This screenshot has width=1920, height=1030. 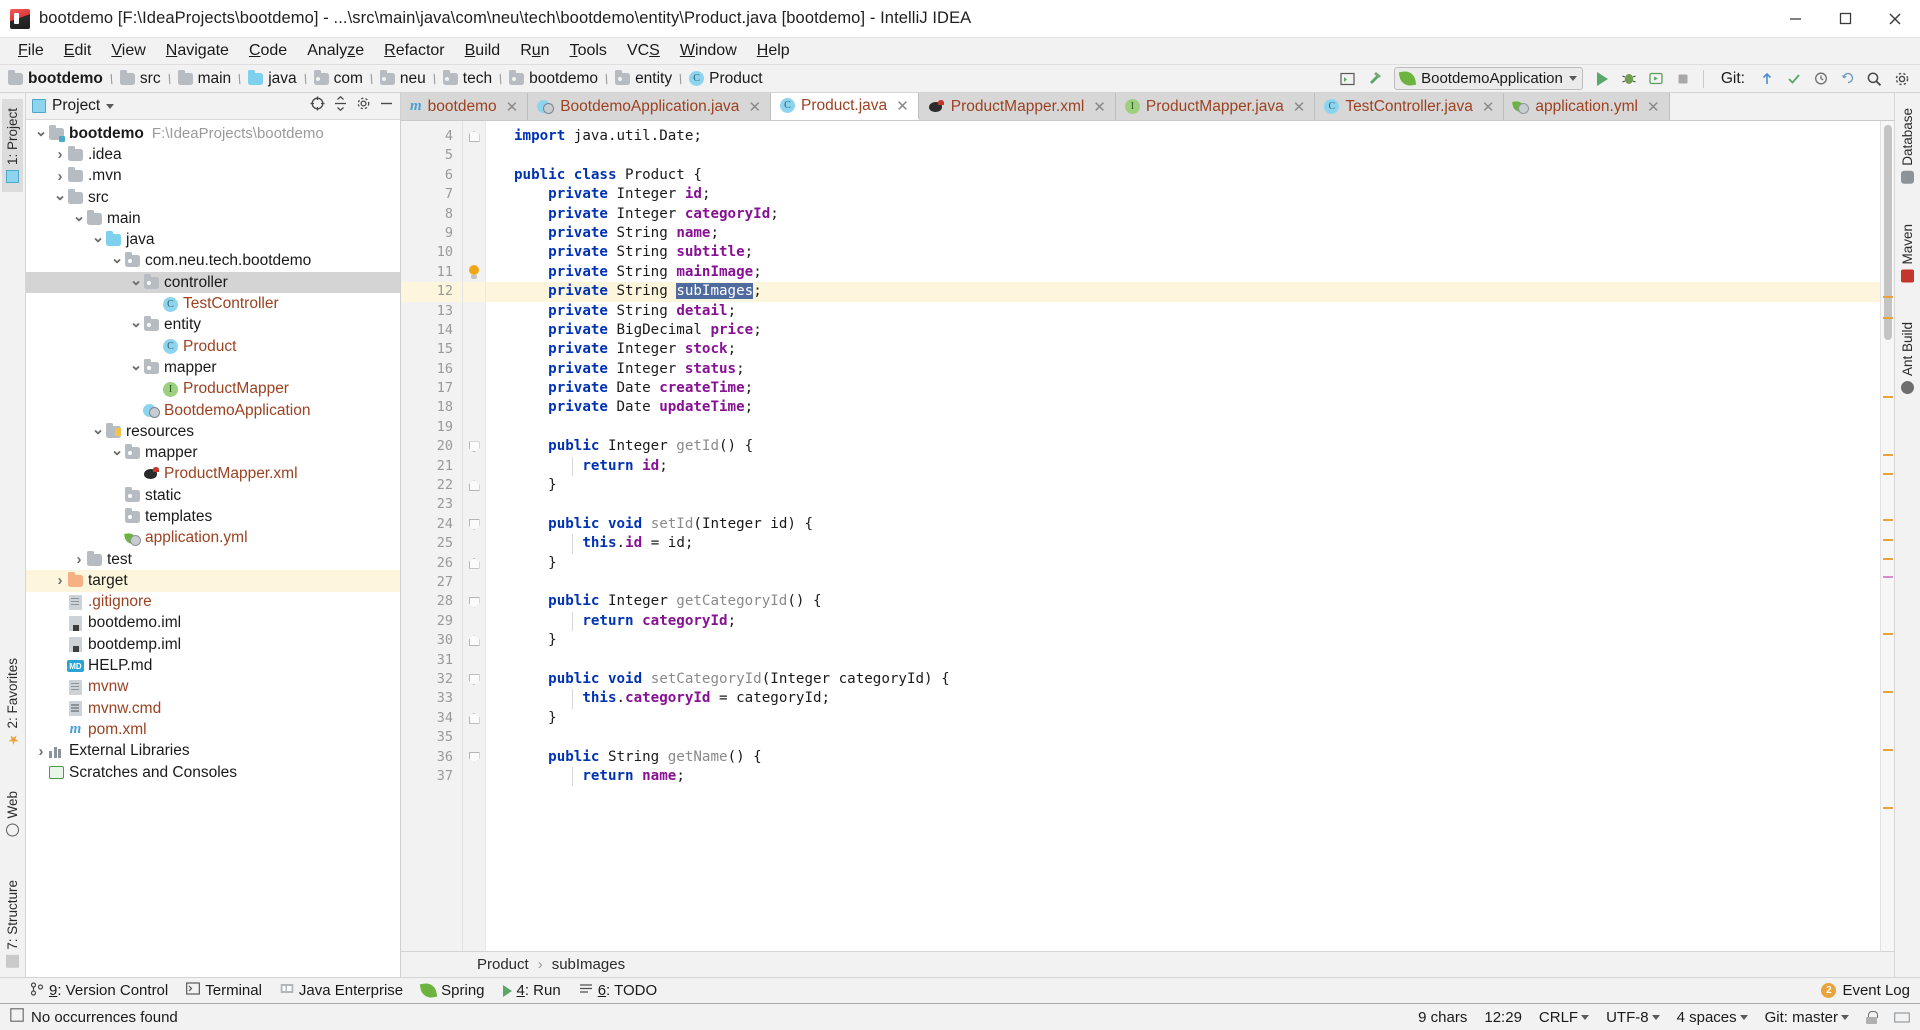 What do you see at coordinates (773, 51) in the screenshot?
I see `menu-help: Help` at bounding box center [773, 51].